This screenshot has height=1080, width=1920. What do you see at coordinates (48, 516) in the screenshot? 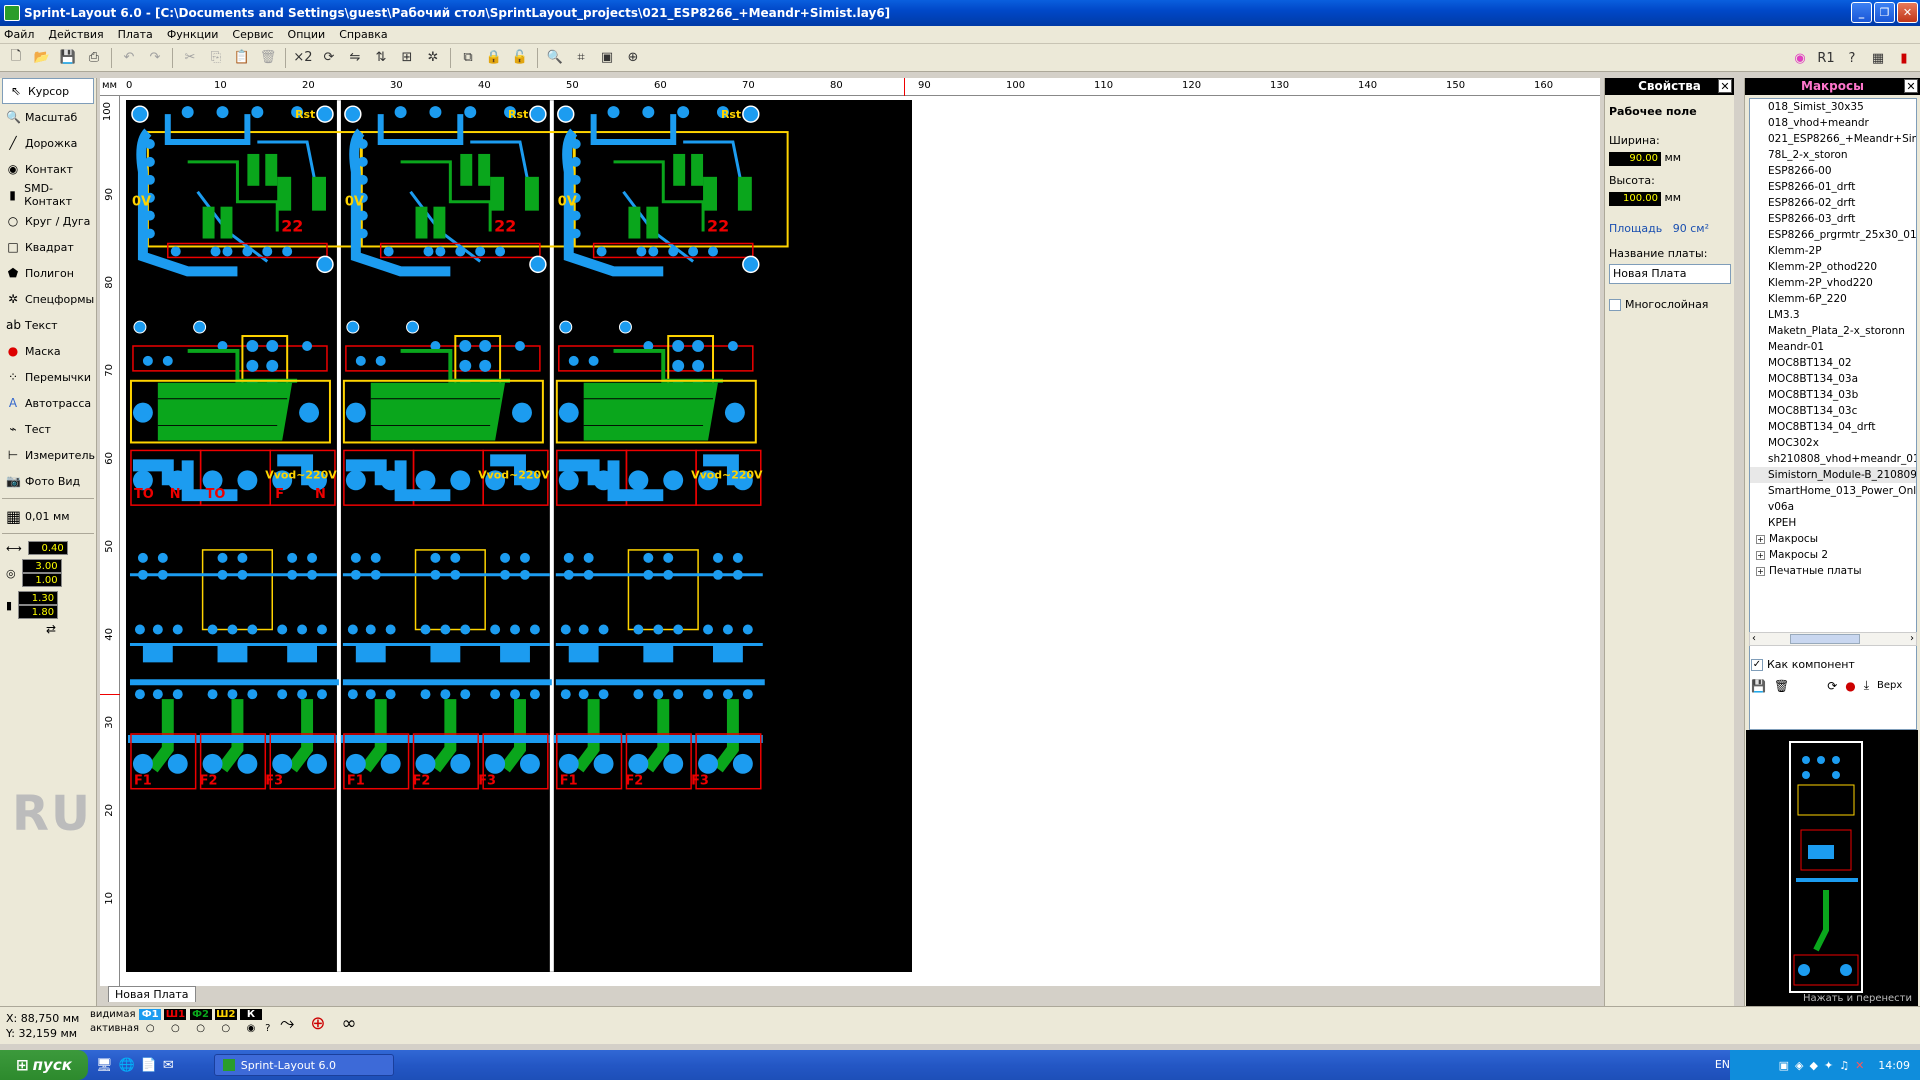
I see `grid-selector: ▦ 0,01 мм` at bounding box center [48, 516].